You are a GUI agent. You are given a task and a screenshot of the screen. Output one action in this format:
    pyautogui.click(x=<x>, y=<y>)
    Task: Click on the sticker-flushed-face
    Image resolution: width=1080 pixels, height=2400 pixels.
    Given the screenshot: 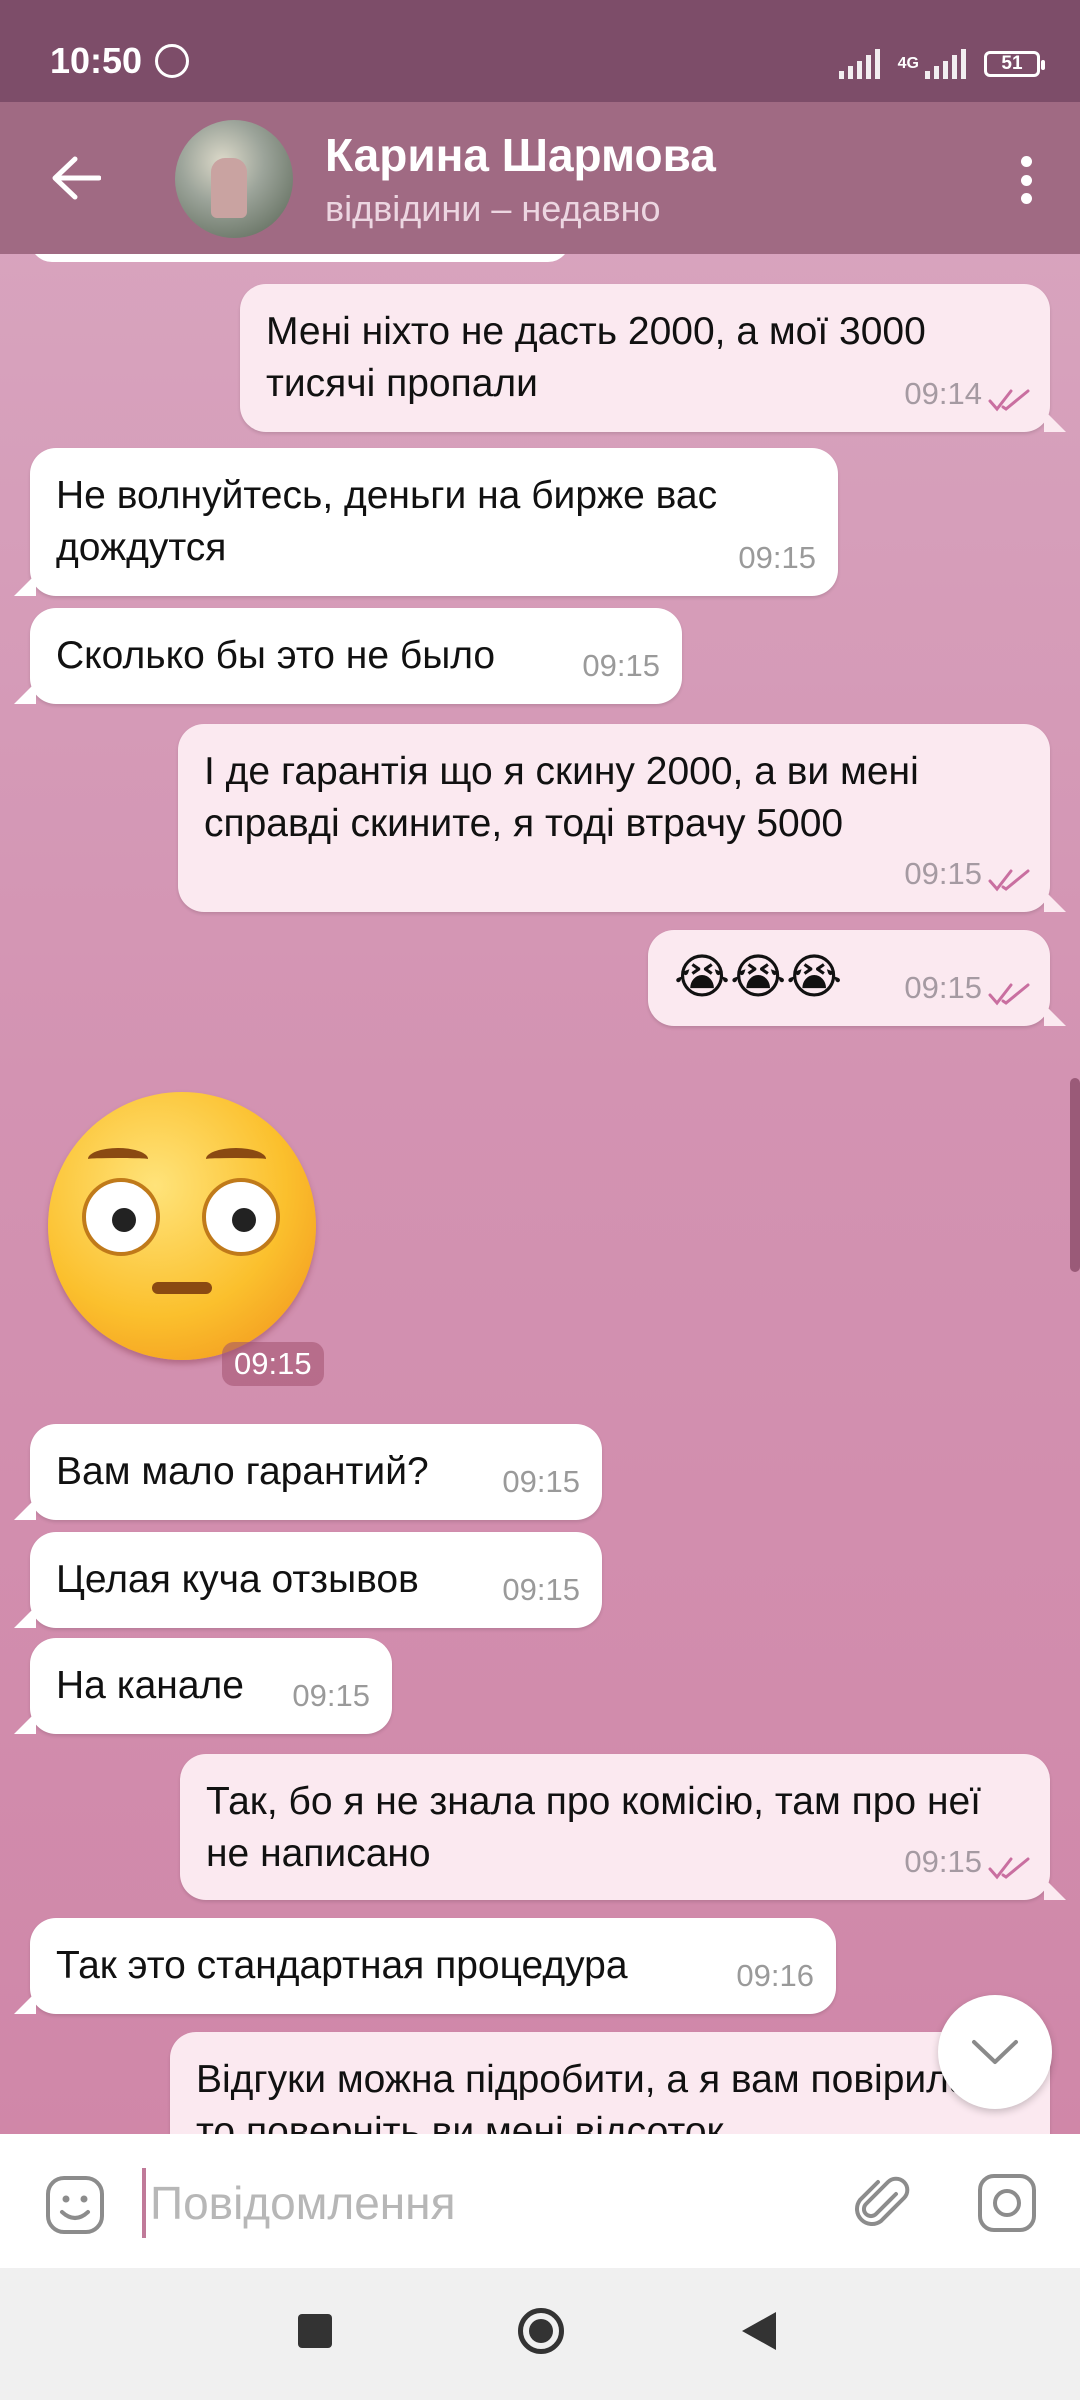 What is the action you would take?
    pyautogui.click(x=182, y=1226)
    